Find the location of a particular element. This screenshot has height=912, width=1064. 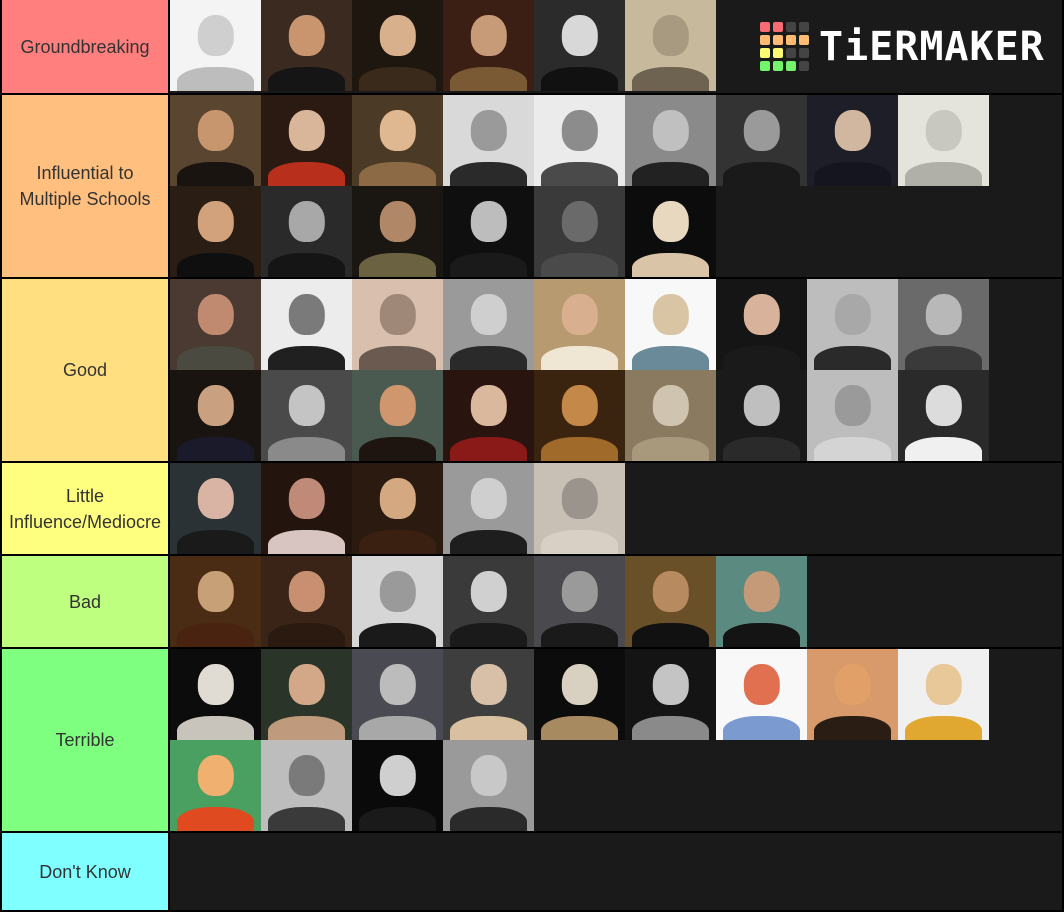

tier-label: Terrible is located at coordinates (86, 740).